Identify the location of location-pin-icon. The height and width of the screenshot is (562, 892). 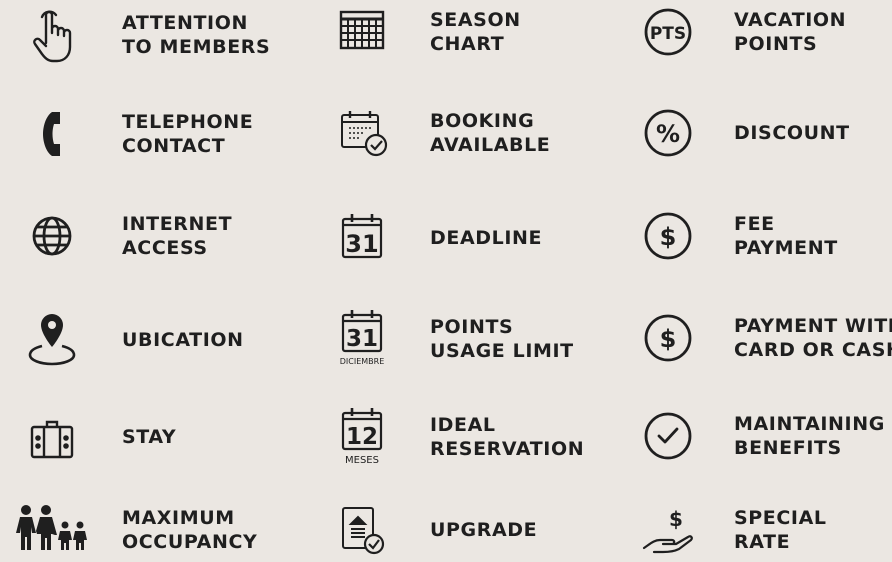
(52, 340).